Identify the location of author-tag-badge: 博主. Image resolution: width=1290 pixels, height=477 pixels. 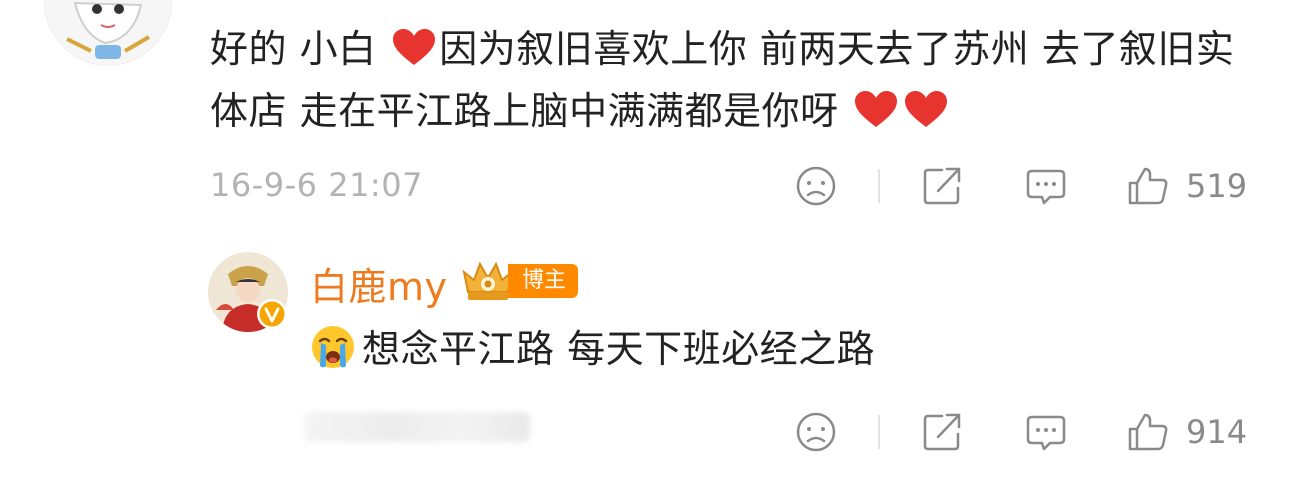
(543, 281).